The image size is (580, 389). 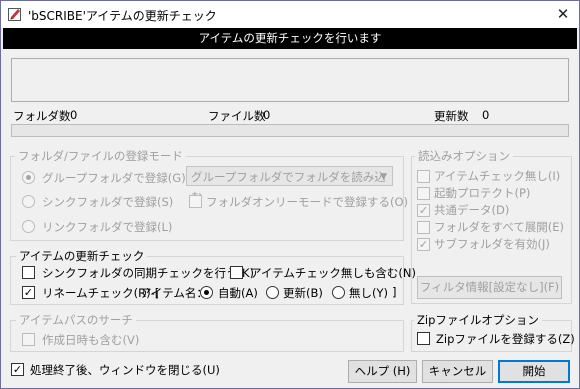 I want to click on radio-auto, so click(x=206, y=292).